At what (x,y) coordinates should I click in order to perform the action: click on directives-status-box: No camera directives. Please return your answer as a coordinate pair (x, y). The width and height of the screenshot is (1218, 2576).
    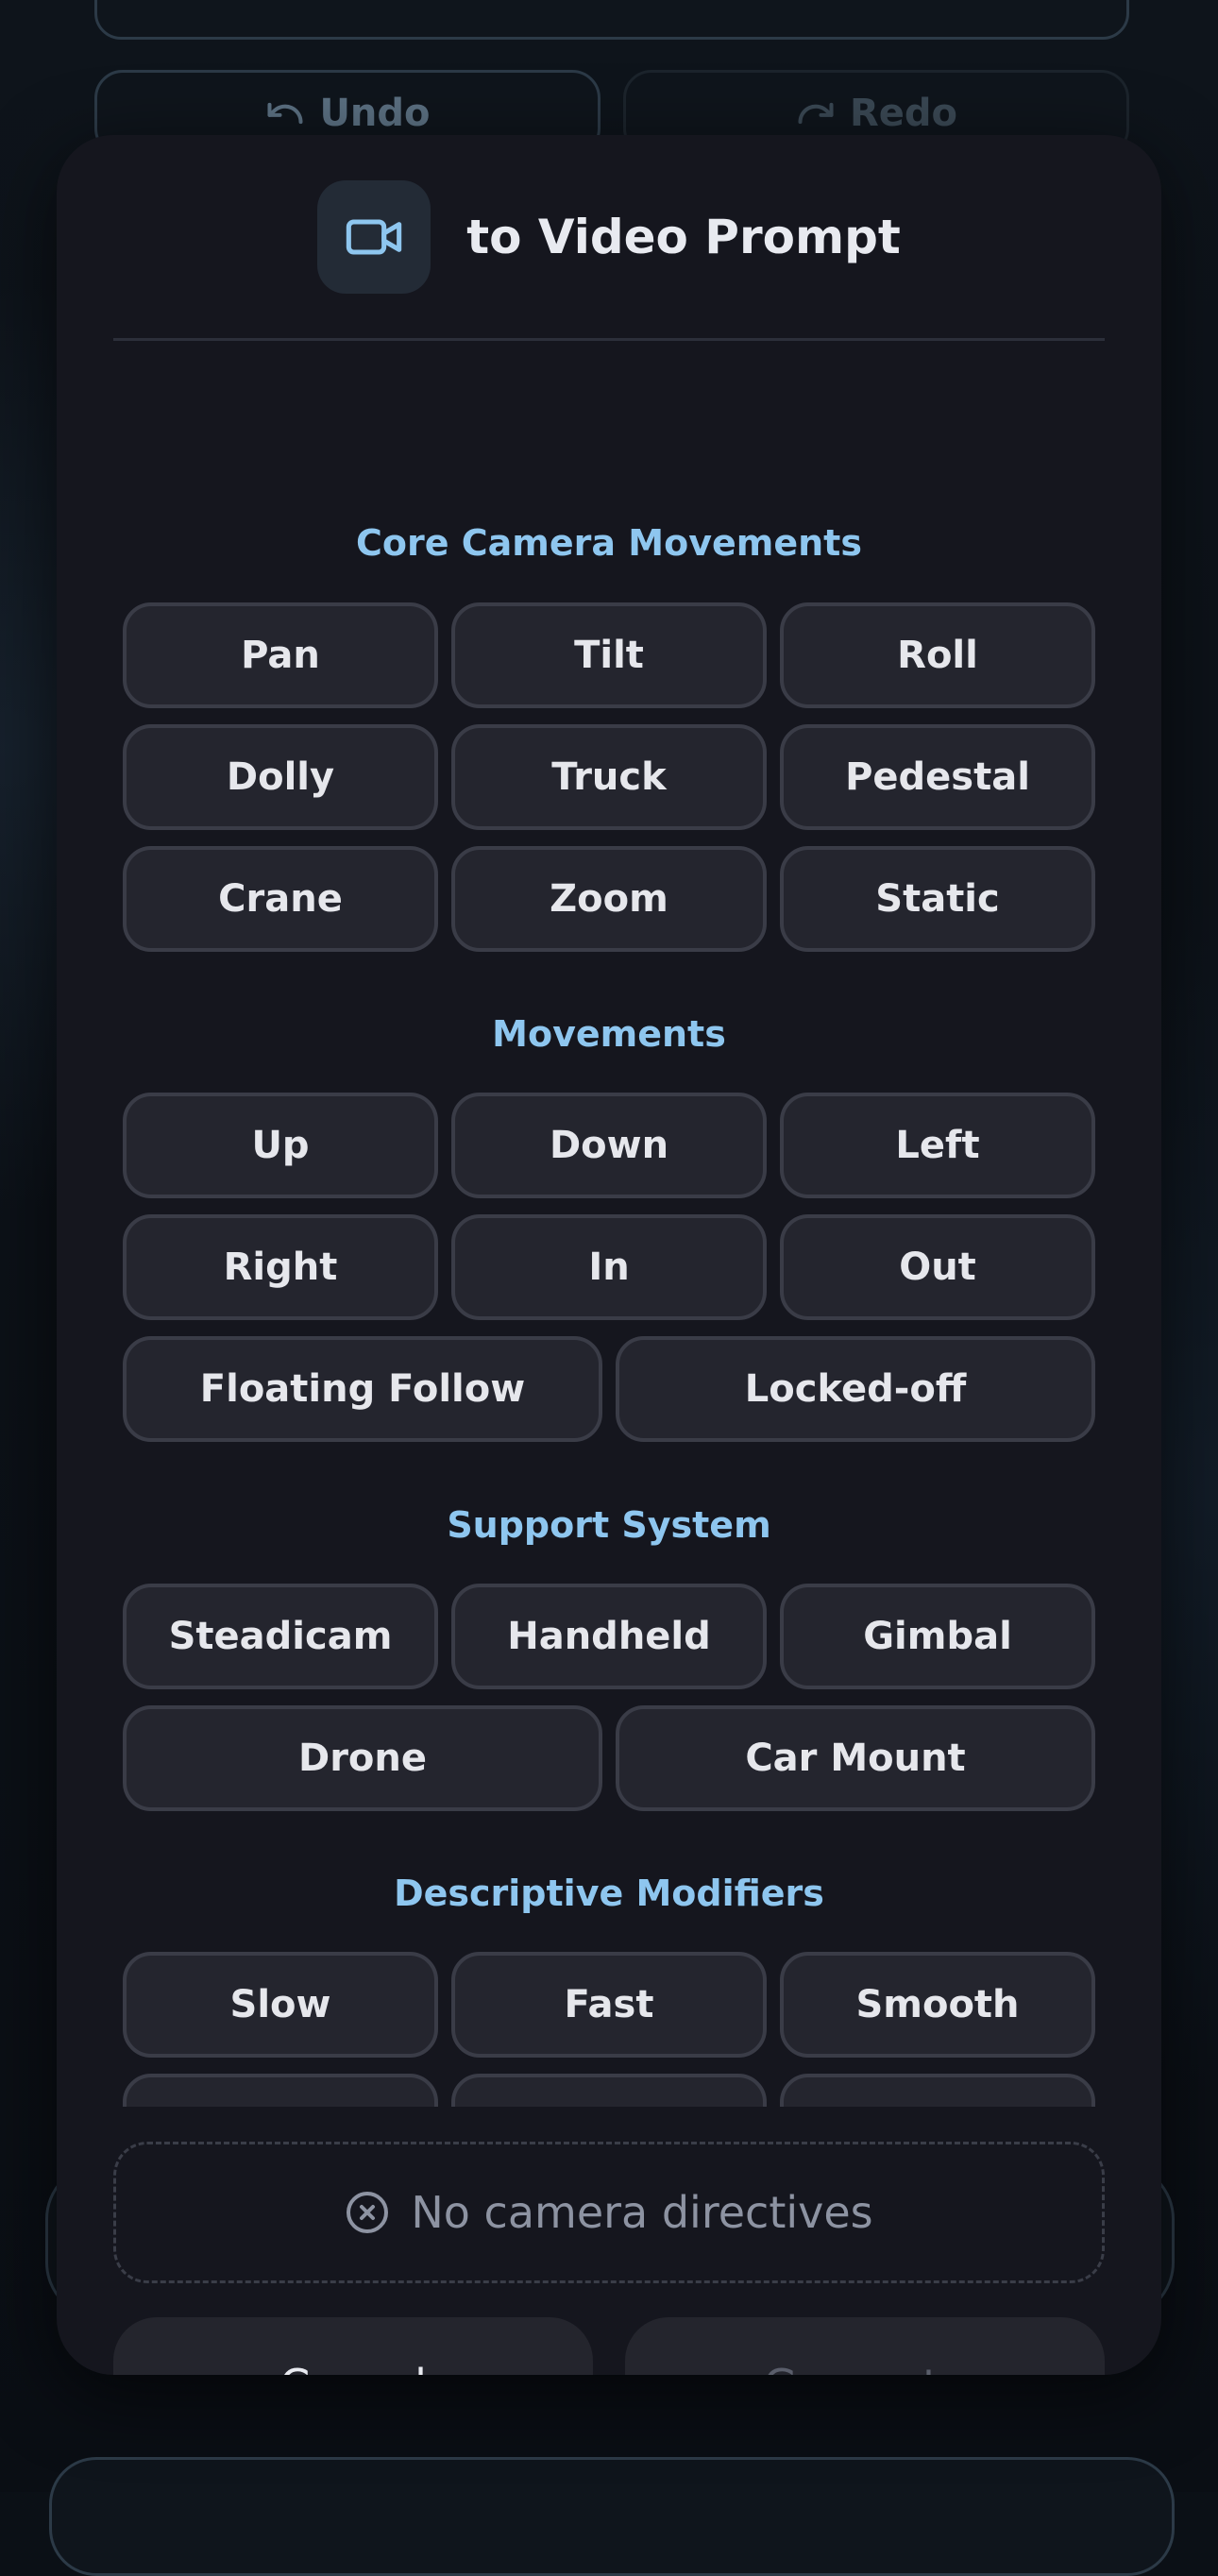
    Looking at the image, I should click on (609, 2212).